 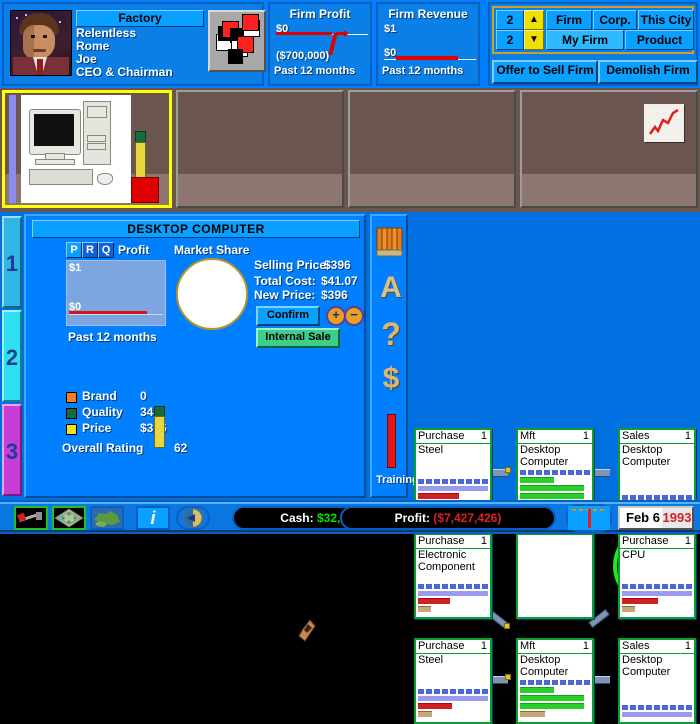 I want to click on date-month: Feb 6, so click(x=643, y=517).